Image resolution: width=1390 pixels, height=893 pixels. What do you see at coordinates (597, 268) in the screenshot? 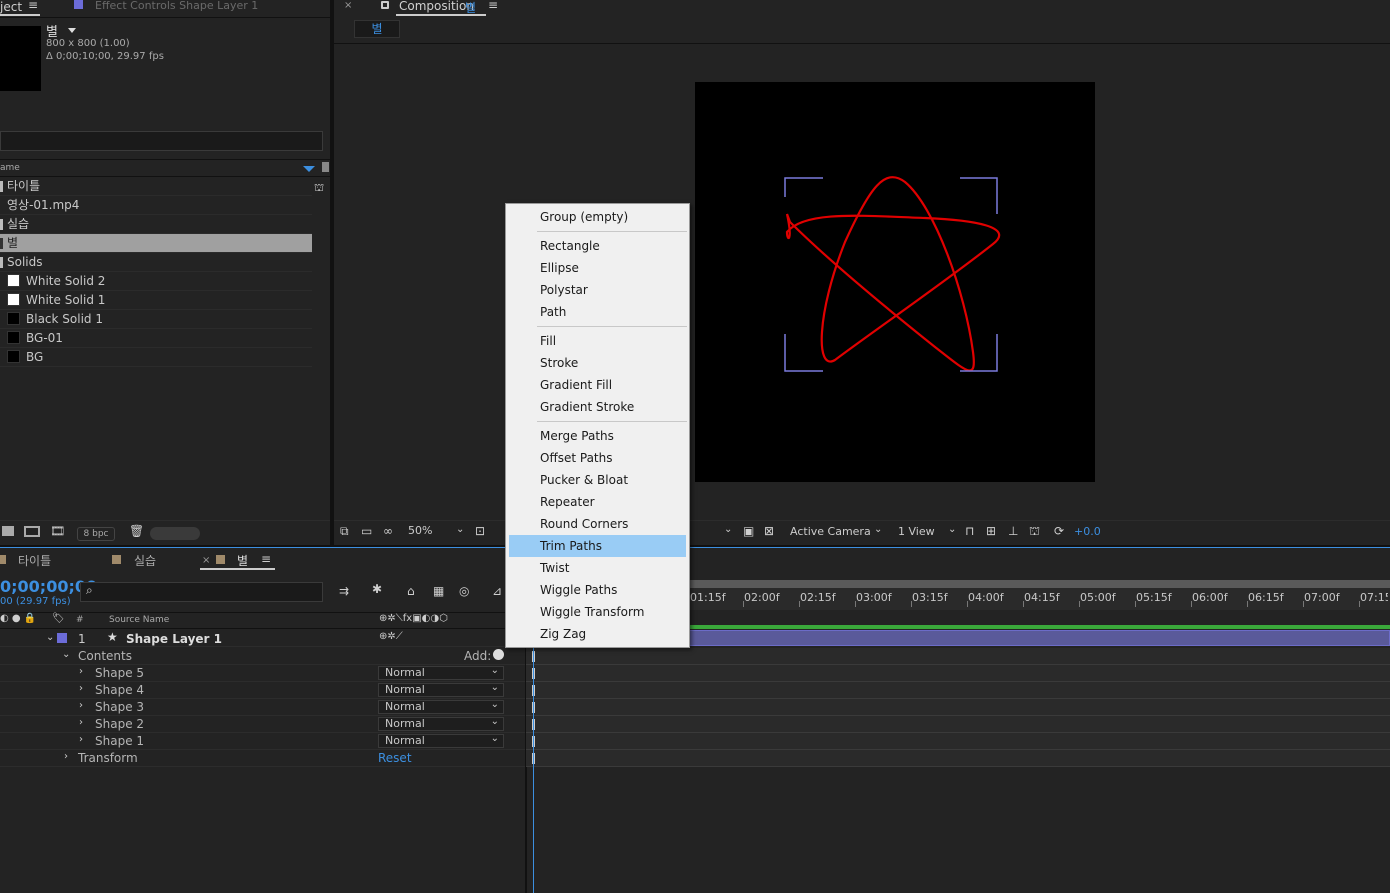
I see `menu-item-ellipse: Ellipse` at bounding box center [597, 268].